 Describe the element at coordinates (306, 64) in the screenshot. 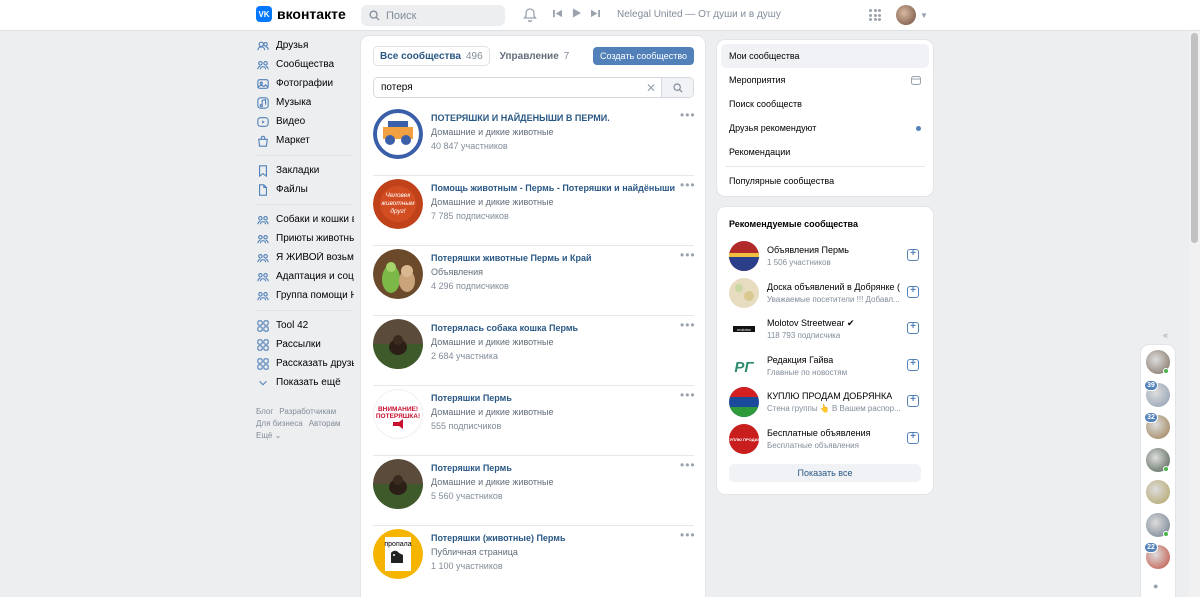

I see `sidebar-item: Сообщества` at that location.